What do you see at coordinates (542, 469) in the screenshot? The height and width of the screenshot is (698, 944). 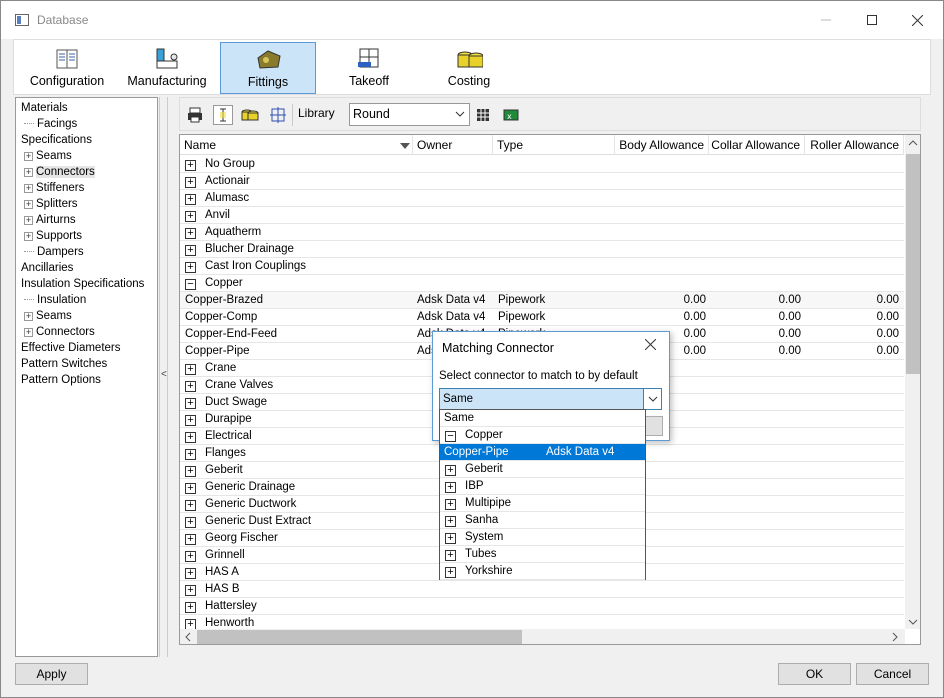 I see `dropdown-option: + Geberit` at bounding box center [542, 469].